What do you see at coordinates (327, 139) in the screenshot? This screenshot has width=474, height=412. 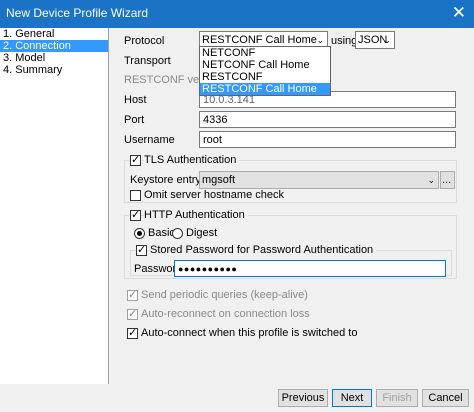 I see `username-input: root` at bounding box center [327, 139].